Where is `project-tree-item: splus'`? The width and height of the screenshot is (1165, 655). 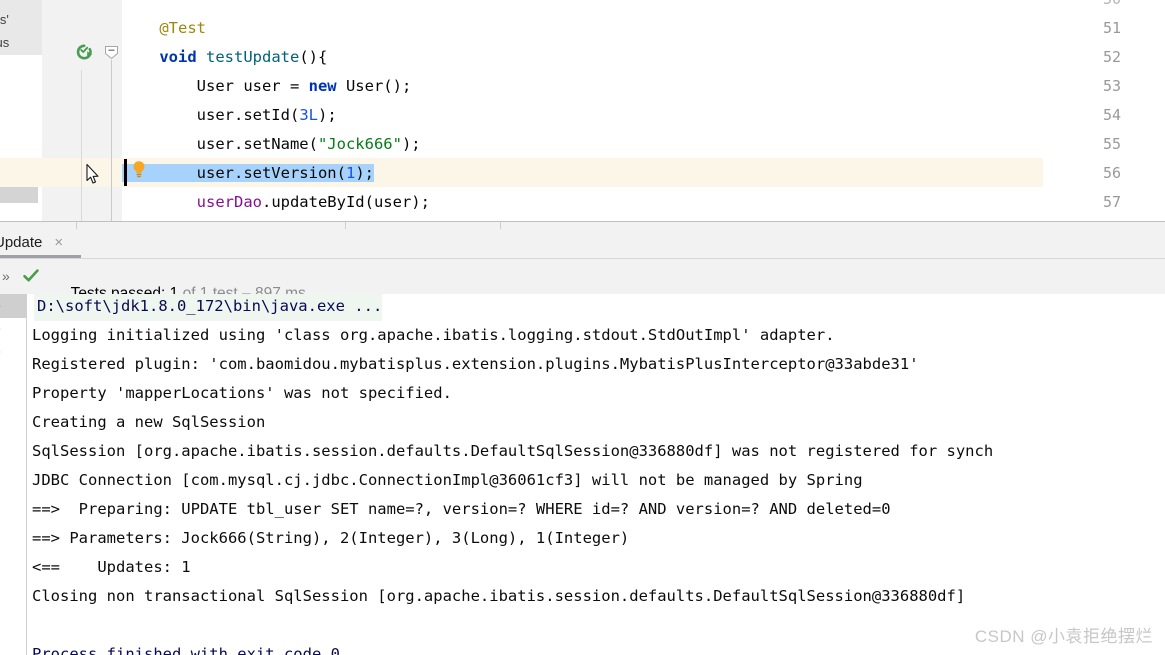
project-tree-item: splus' is located at coordinates (4, 19).